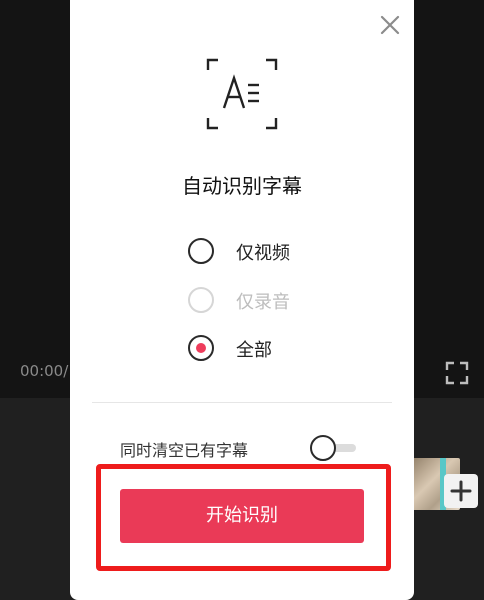 Image resolution: width=484 pixels, height=600 pixels. Describe the element at coordinates (44, 371) in the screenshot. I see `playback-time: 00:00/` at that location.